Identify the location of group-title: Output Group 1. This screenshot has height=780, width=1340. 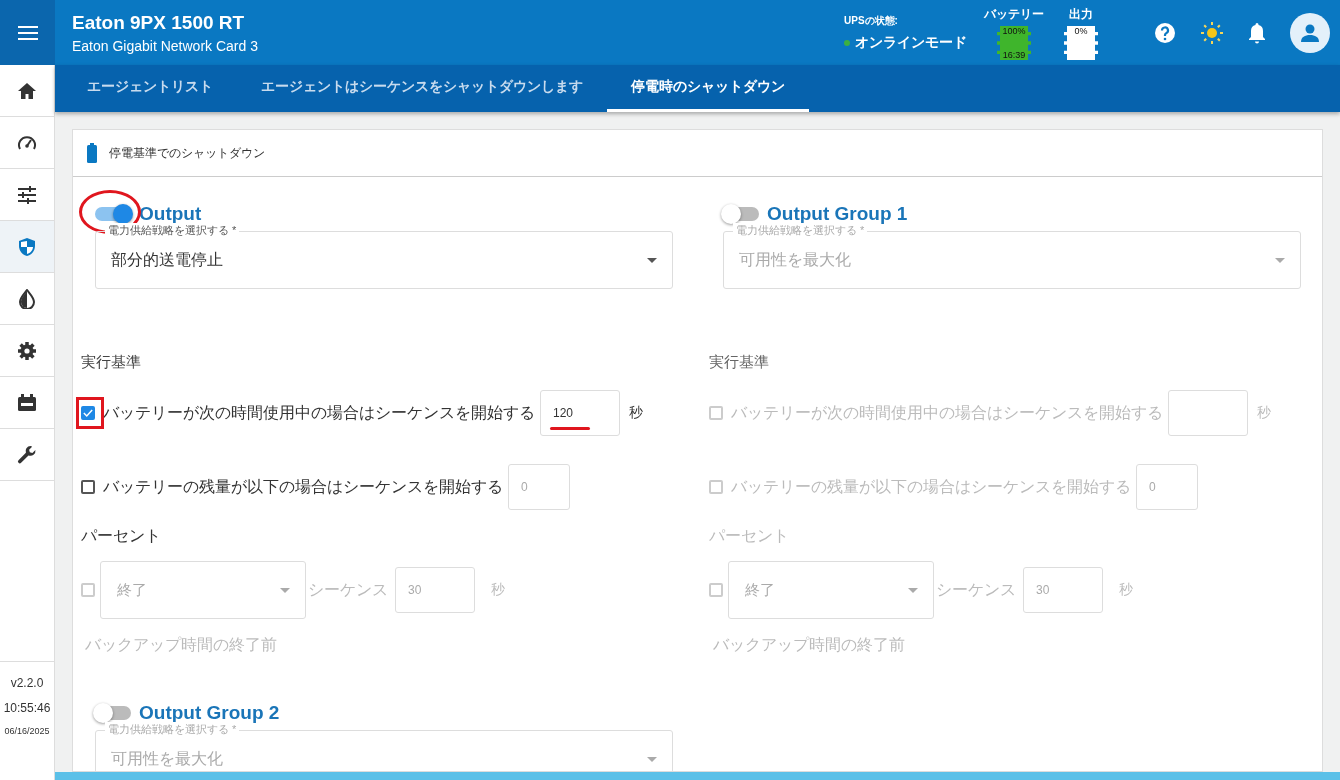
(837, 214).